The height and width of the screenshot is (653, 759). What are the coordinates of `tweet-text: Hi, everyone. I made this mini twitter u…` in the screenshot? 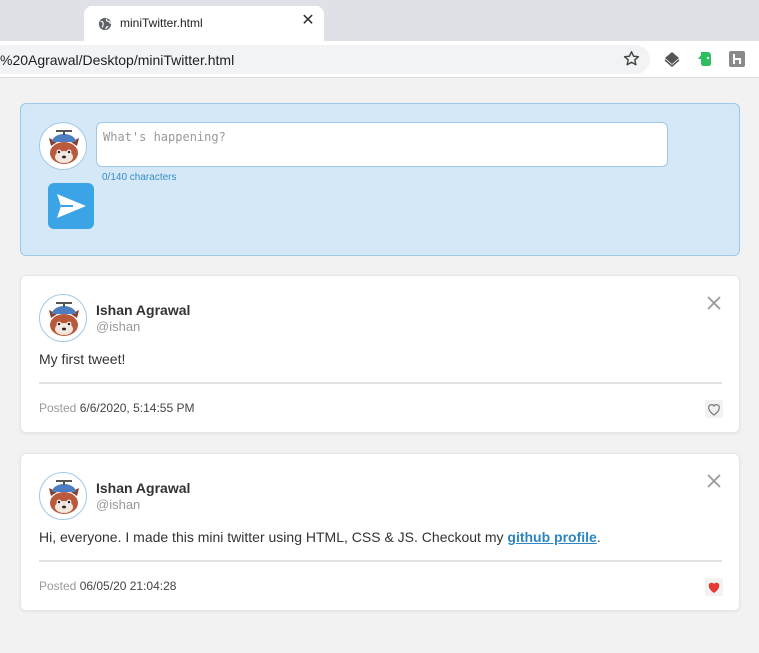 It's located at (320, 537).